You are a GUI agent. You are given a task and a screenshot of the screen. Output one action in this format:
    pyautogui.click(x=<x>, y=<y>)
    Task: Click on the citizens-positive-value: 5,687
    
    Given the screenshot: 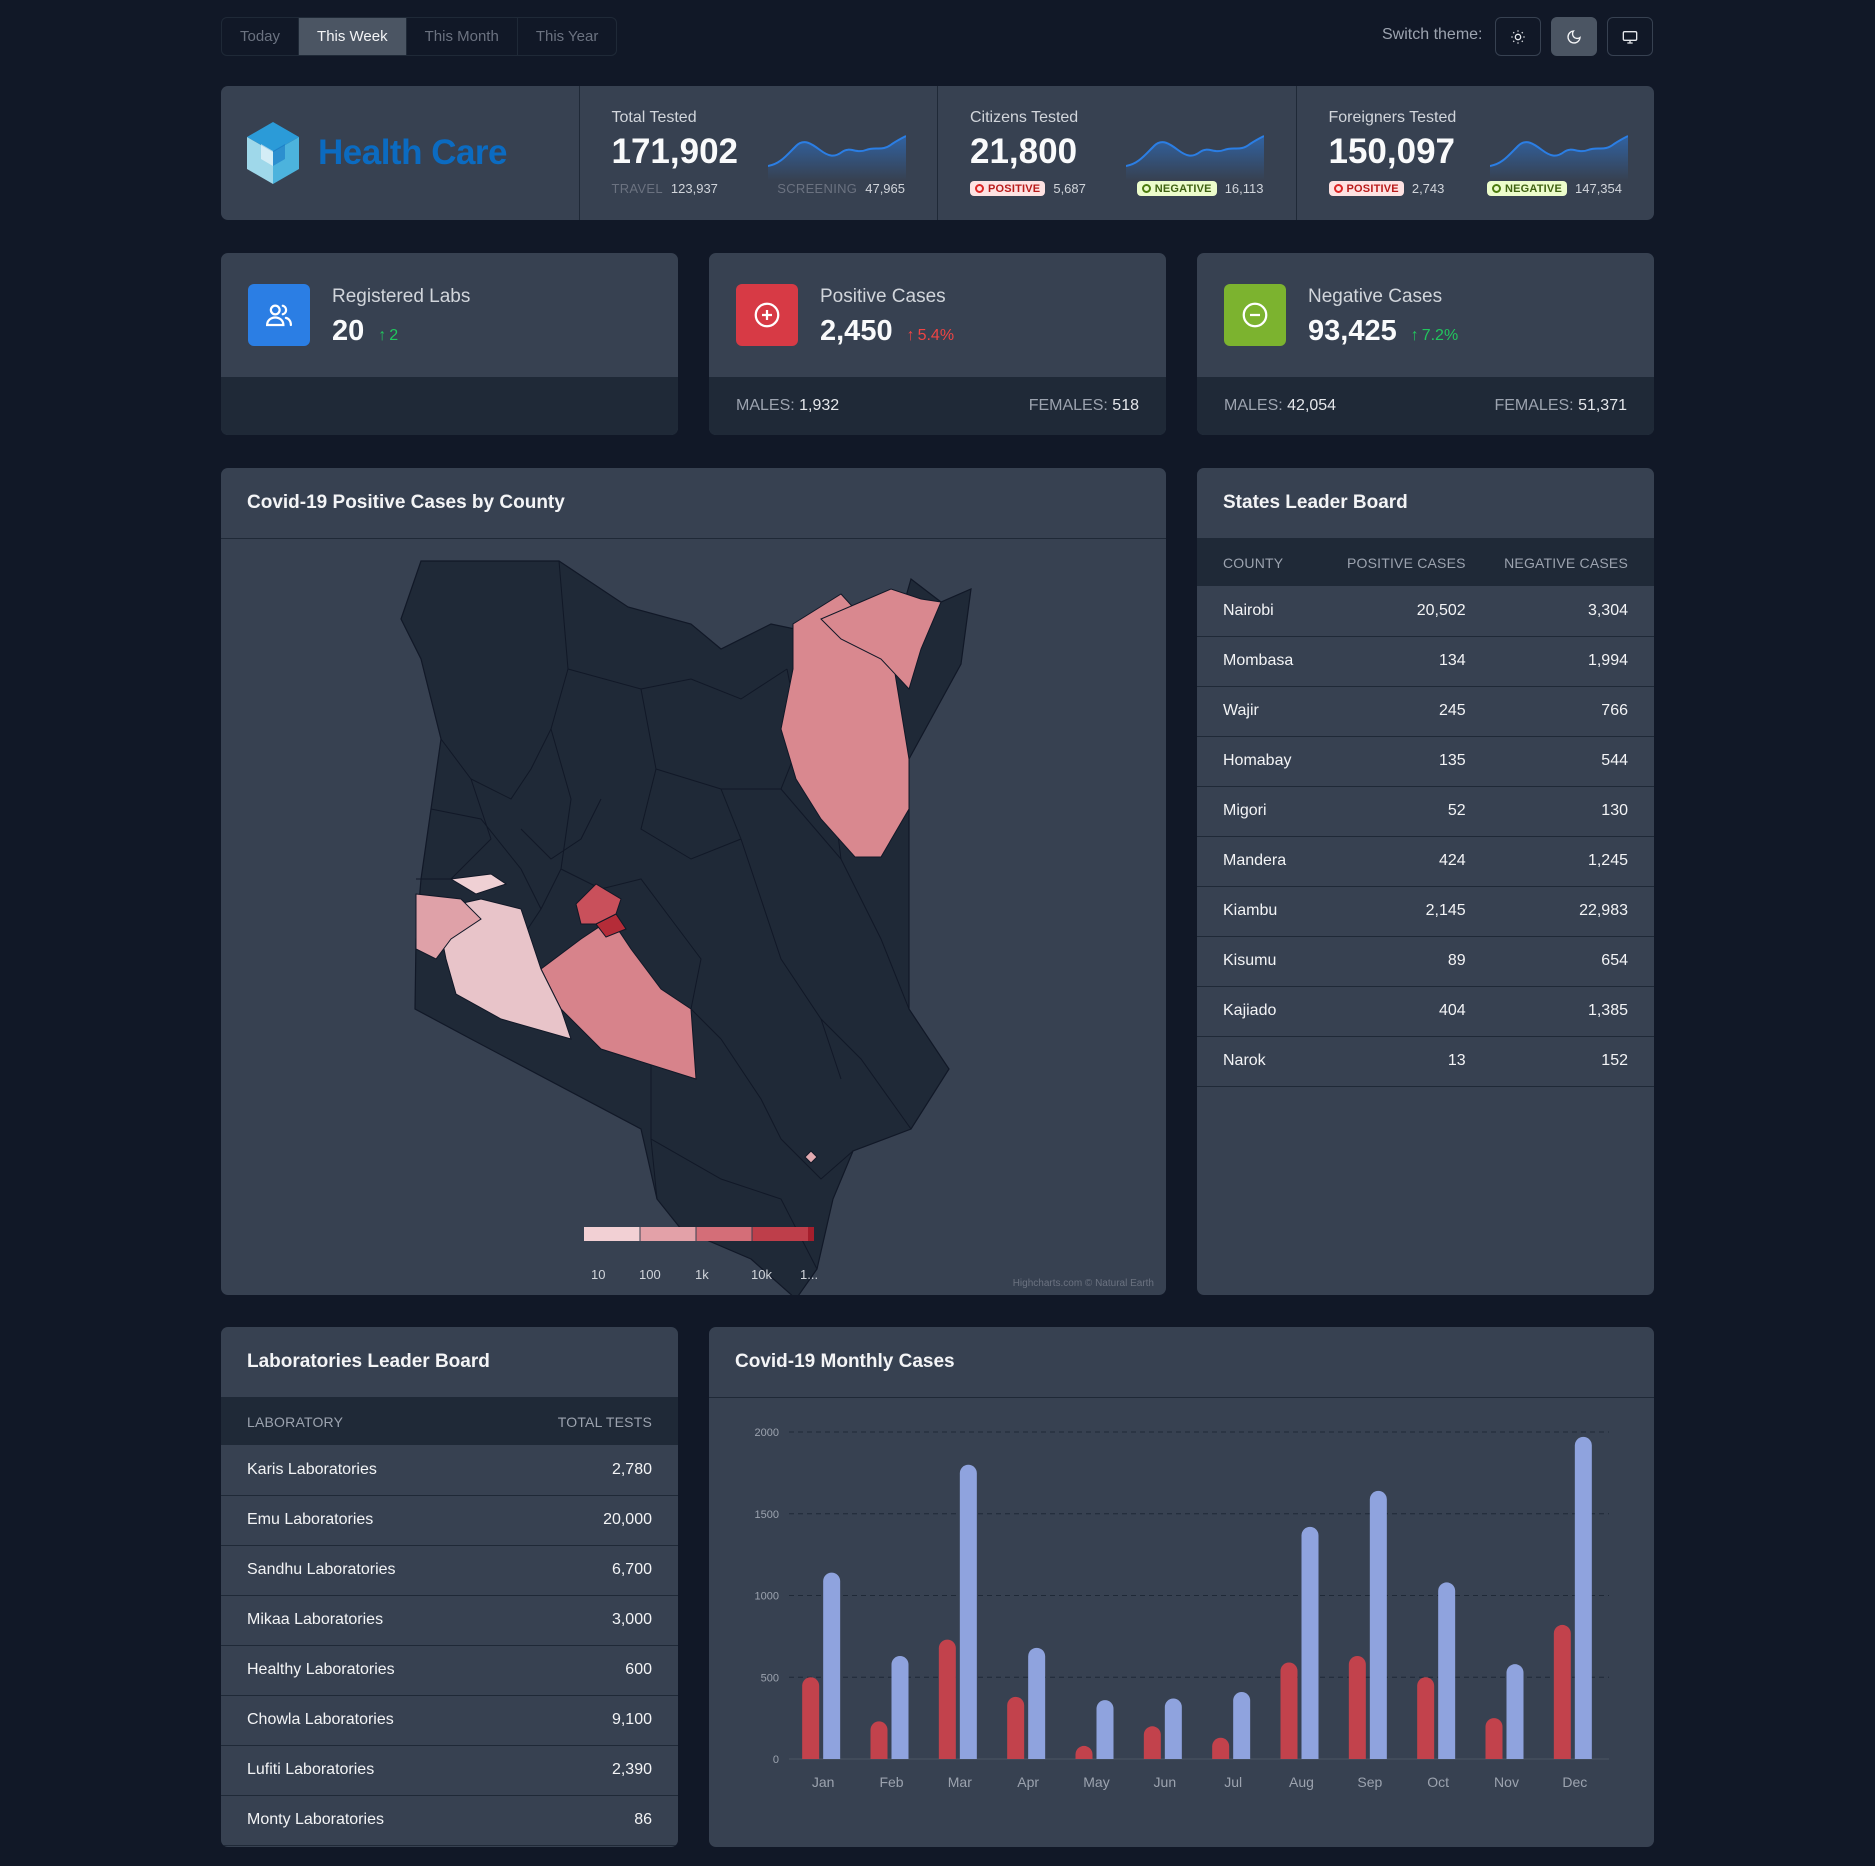 What is the action you would take?
    pyautogui.click(x=1069, y=188)
    